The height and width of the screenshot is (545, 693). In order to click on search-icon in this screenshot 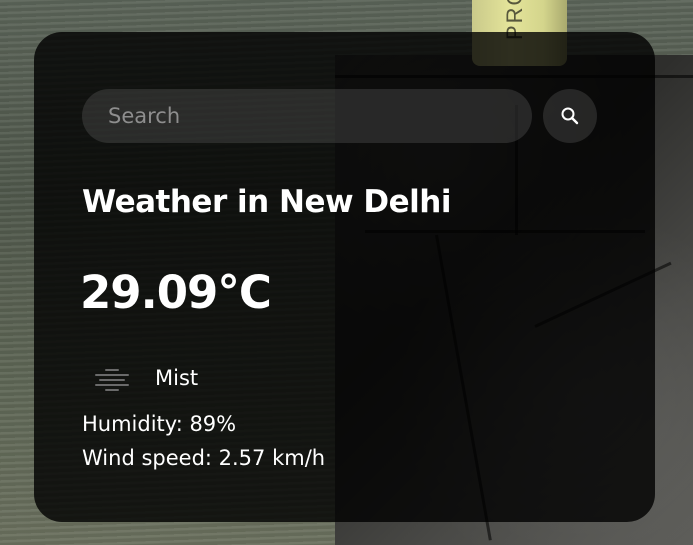, I will do `click(570, 116)`.